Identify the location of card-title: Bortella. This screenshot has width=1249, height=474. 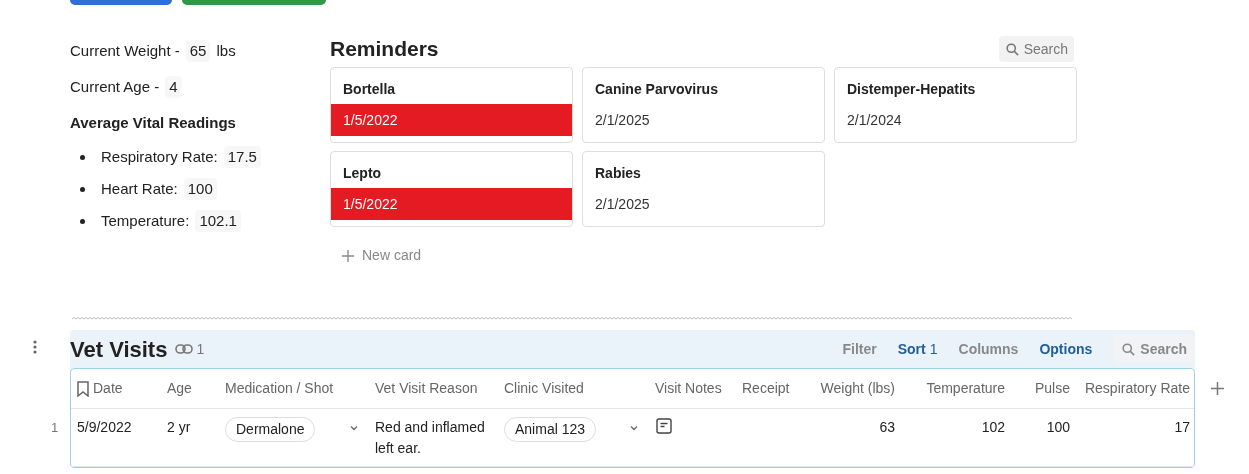
(369, 89).